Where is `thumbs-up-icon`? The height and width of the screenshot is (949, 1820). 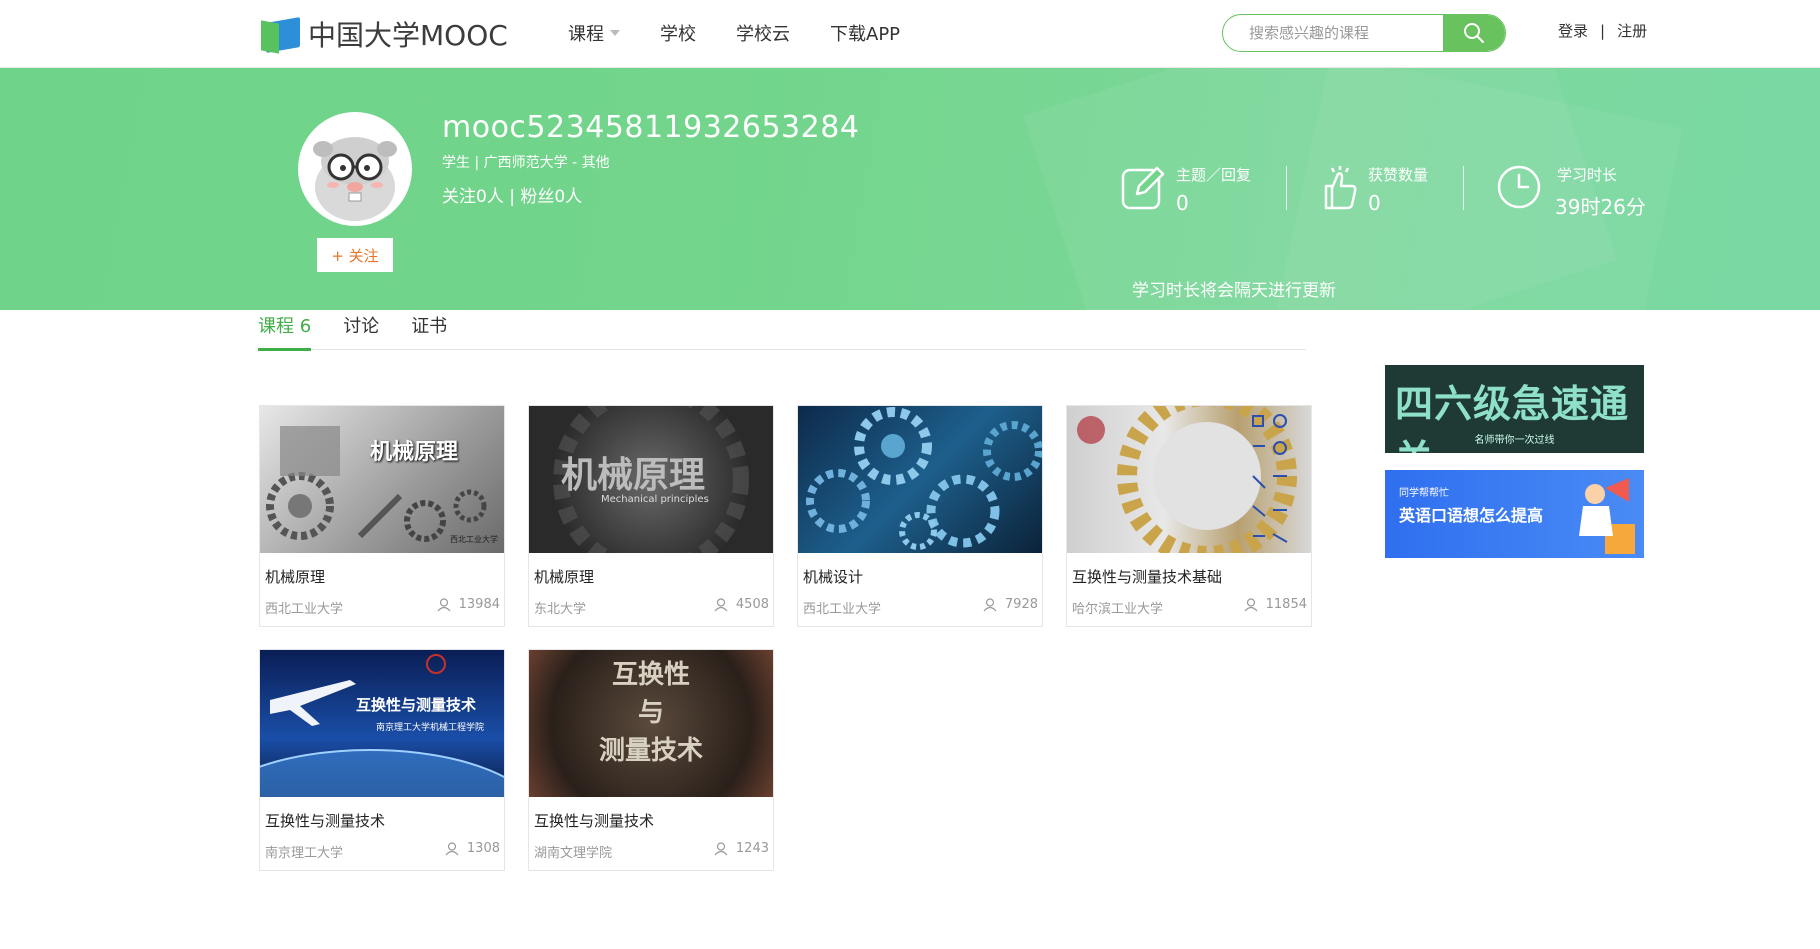
thumbs-up-icon is located at coordinates (1340, 188).